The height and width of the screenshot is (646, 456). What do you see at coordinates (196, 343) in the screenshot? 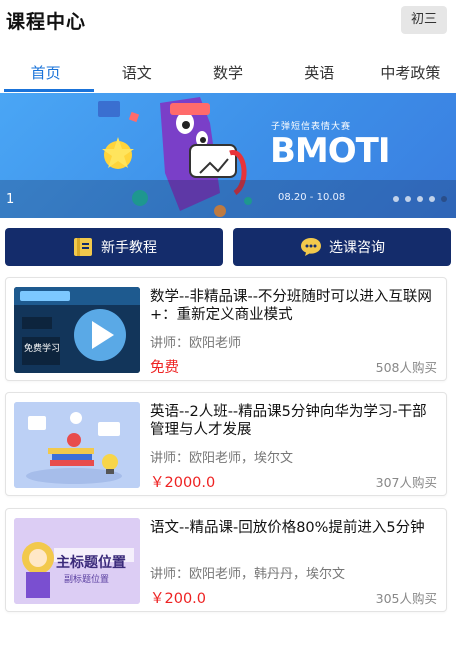
I see `course-teacher: 讲师：欧阳老师` at bounding box center [196, 343].